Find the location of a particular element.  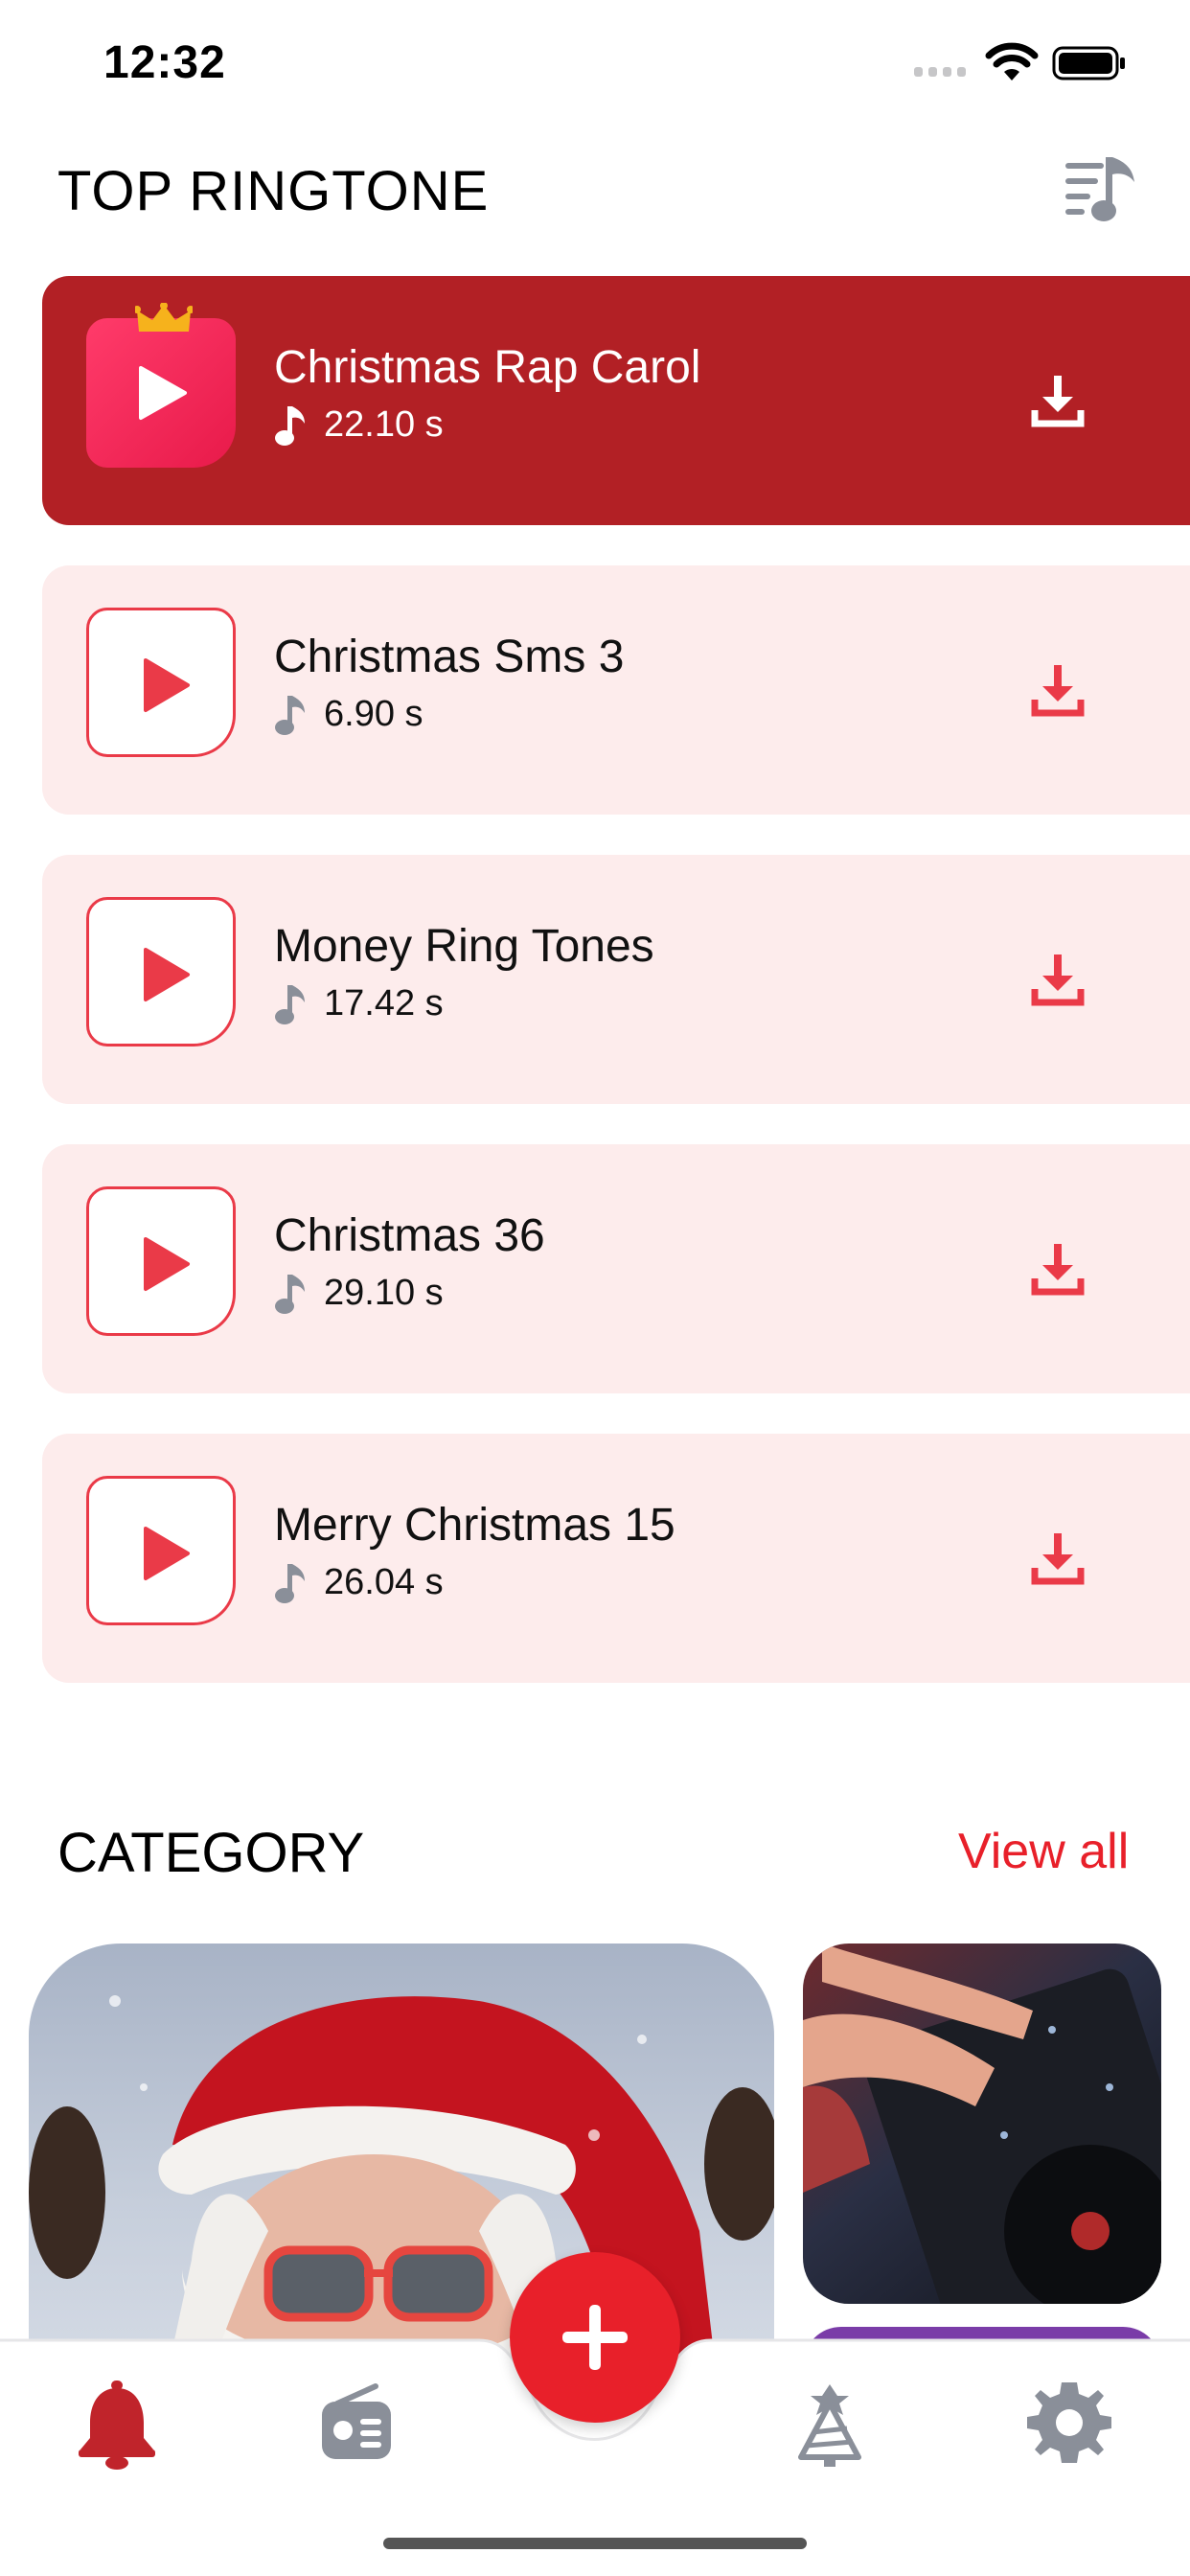

ringtone-title: Merry Christmas 15 is located at coordinates (475, 1525).